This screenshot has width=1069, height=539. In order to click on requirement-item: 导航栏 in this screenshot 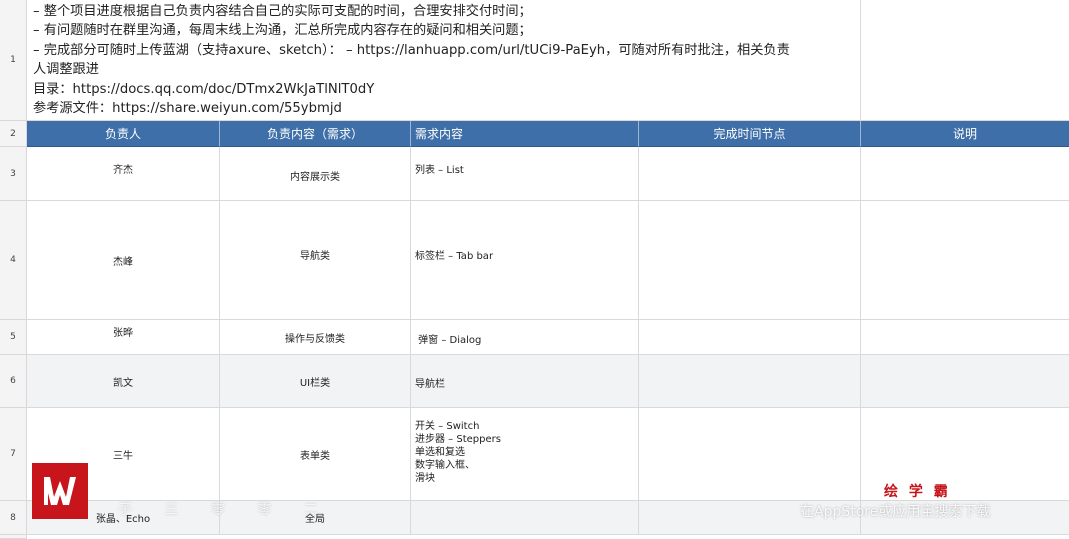, I will do `click(430, 384)`.